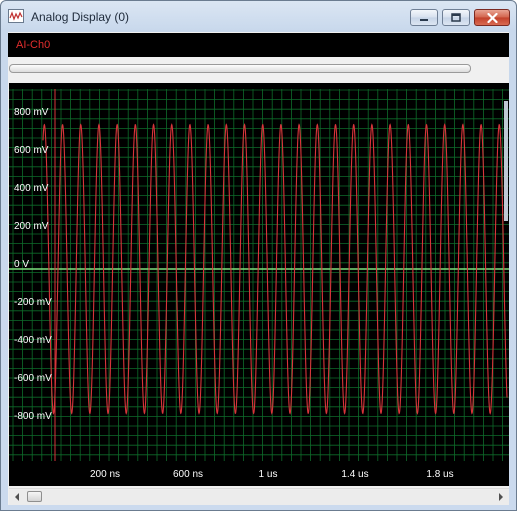 The height and width of the screenshot is (511, 517). Describe the element at coordinates (33, 302) in the screenshot. I see `y-tick-label: -200 mV` at that location.